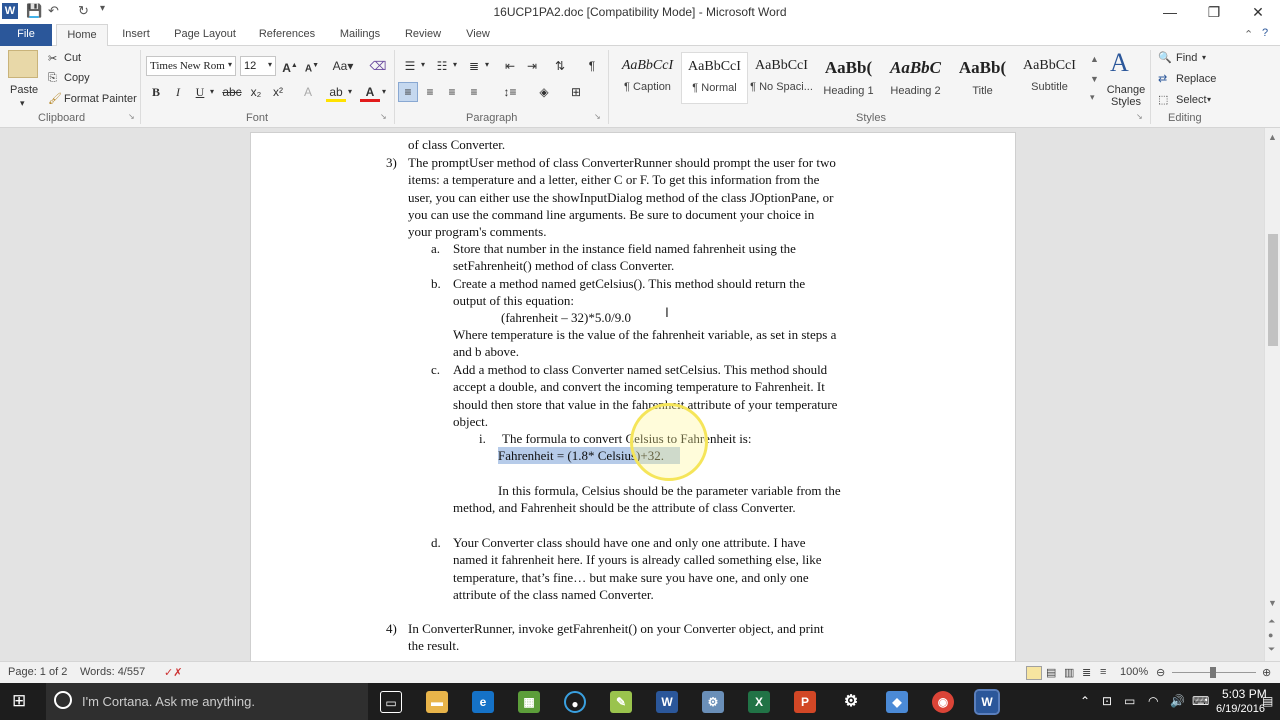  Describe the element at coordinates (897, 702) in the screenshot. I see `virtualbox-icon: ◆` at that location.